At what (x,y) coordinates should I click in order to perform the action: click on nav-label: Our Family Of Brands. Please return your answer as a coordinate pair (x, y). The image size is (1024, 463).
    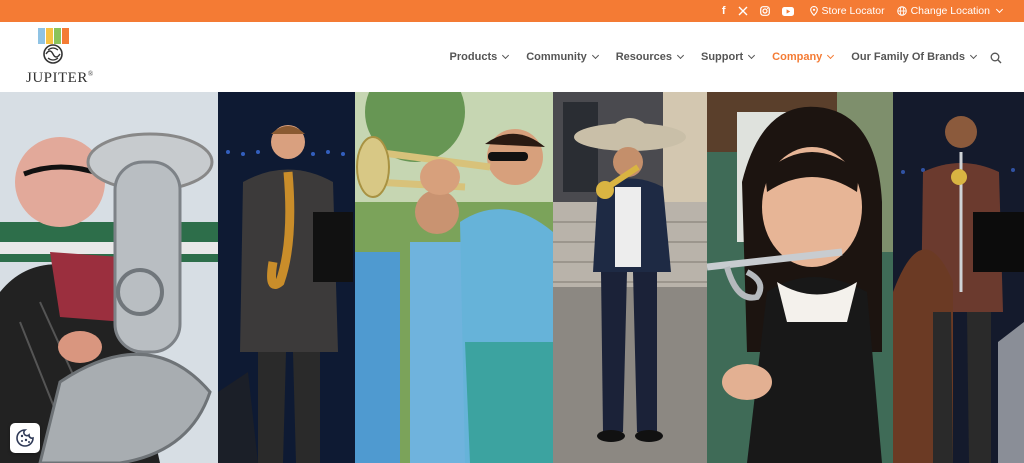
    Looking at the image, I should click on (908, 57).